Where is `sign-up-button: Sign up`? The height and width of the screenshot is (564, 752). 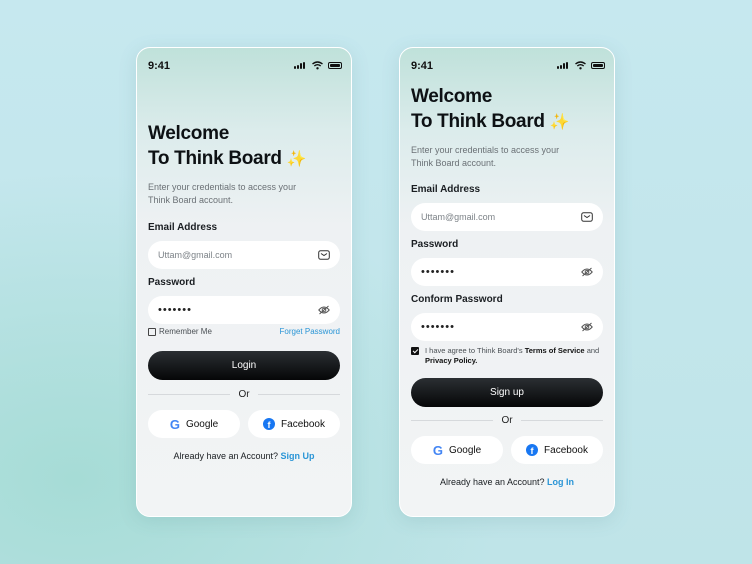 sign-up-button: Sign up is located at coordinates (507, 392).